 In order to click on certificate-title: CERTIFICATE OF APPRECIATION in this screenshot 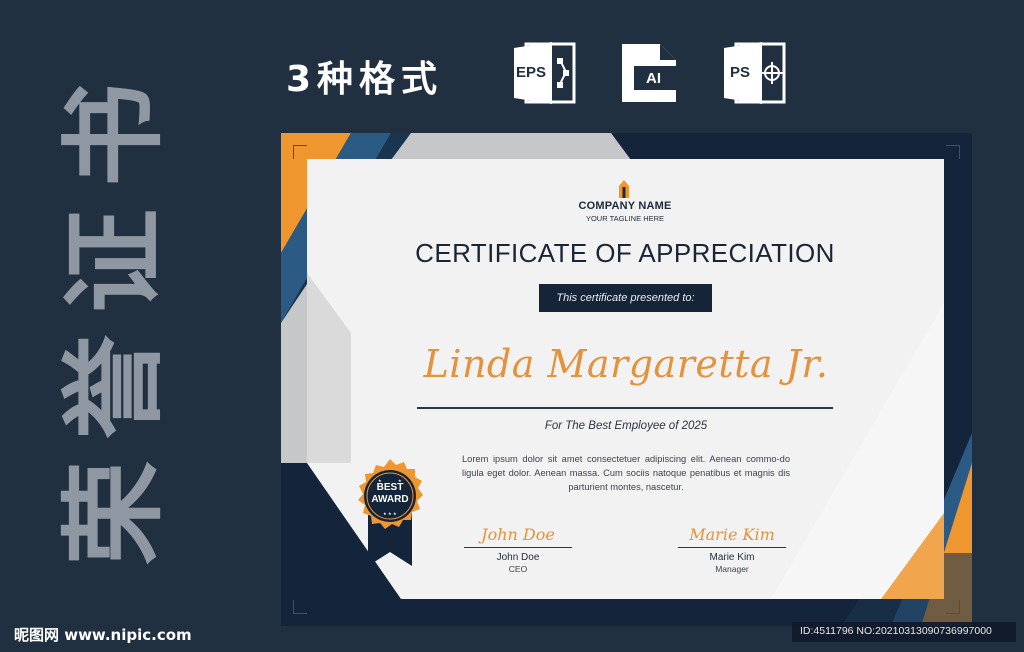, I will do `click(625, 253)`.